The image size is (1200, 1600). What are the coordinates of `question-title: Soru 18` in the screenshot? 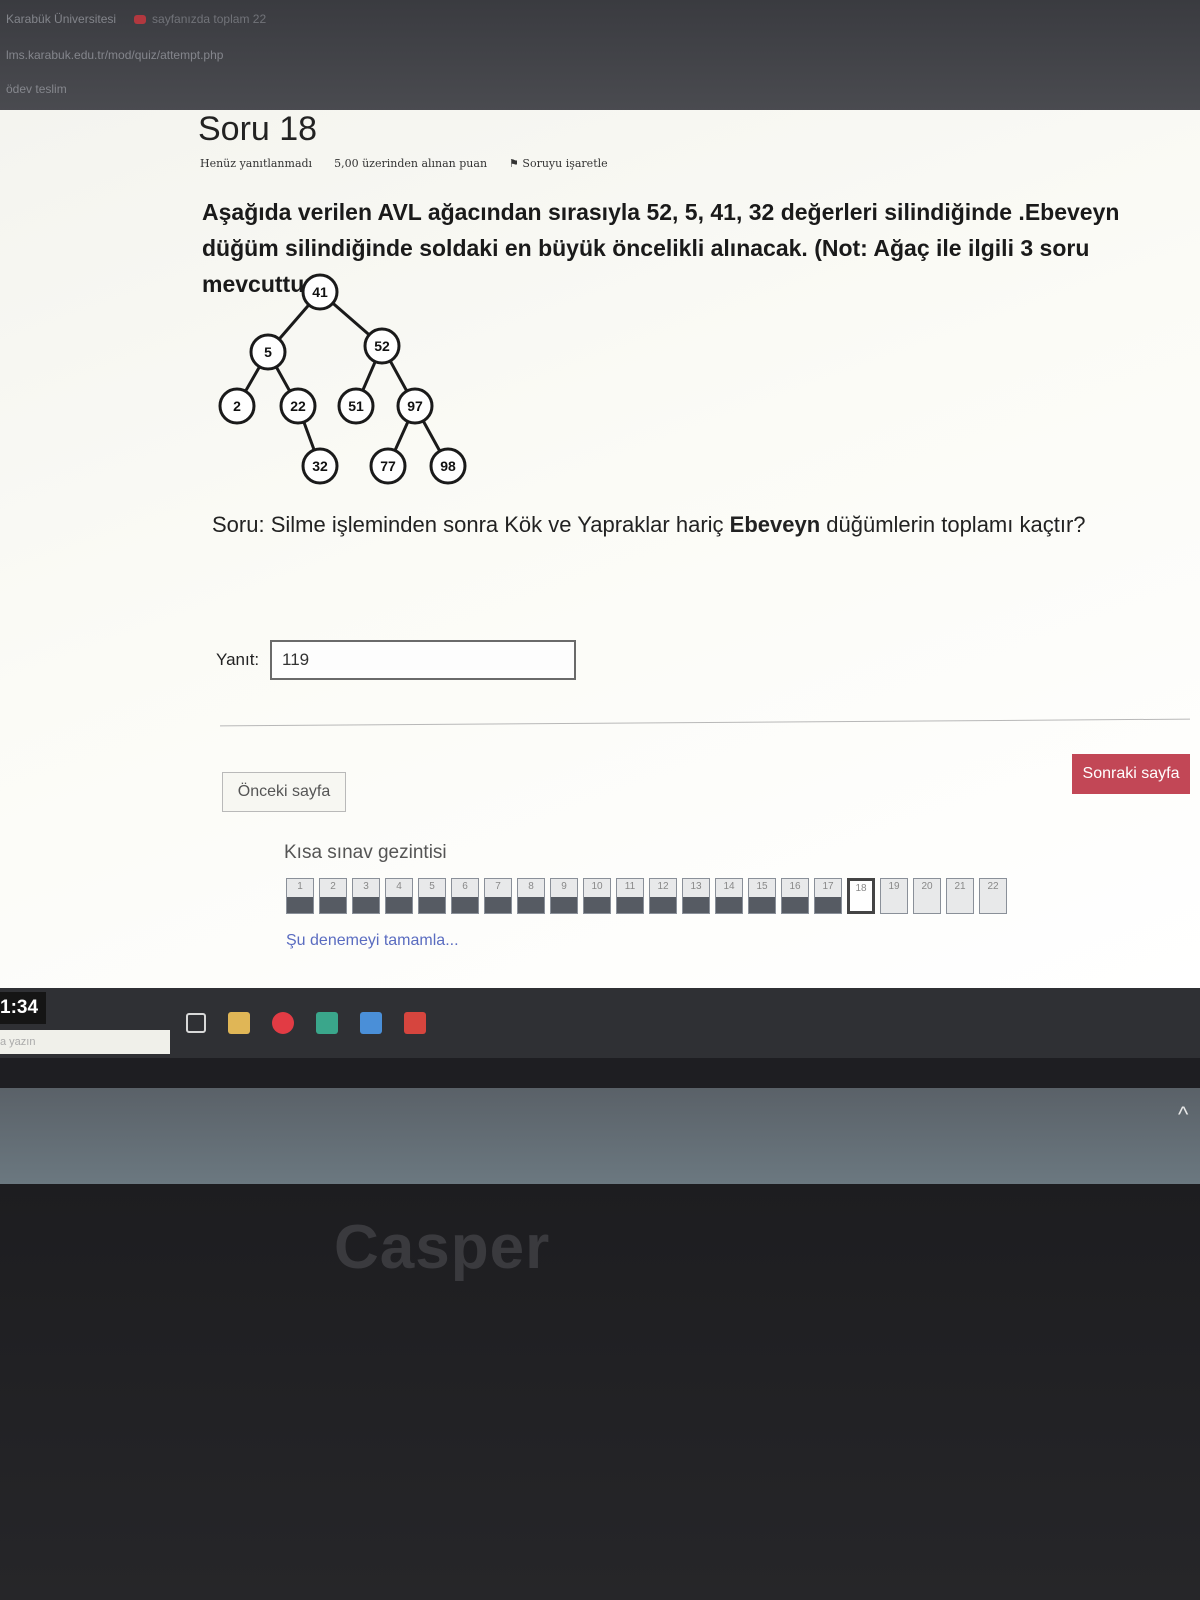 It's located at (258, 129).